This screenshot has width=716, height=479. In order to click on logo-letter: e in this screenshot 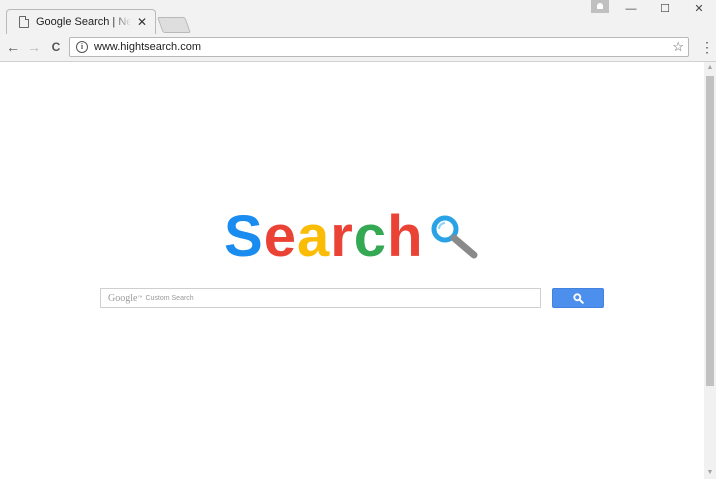, I will do `click(280, 236)`.